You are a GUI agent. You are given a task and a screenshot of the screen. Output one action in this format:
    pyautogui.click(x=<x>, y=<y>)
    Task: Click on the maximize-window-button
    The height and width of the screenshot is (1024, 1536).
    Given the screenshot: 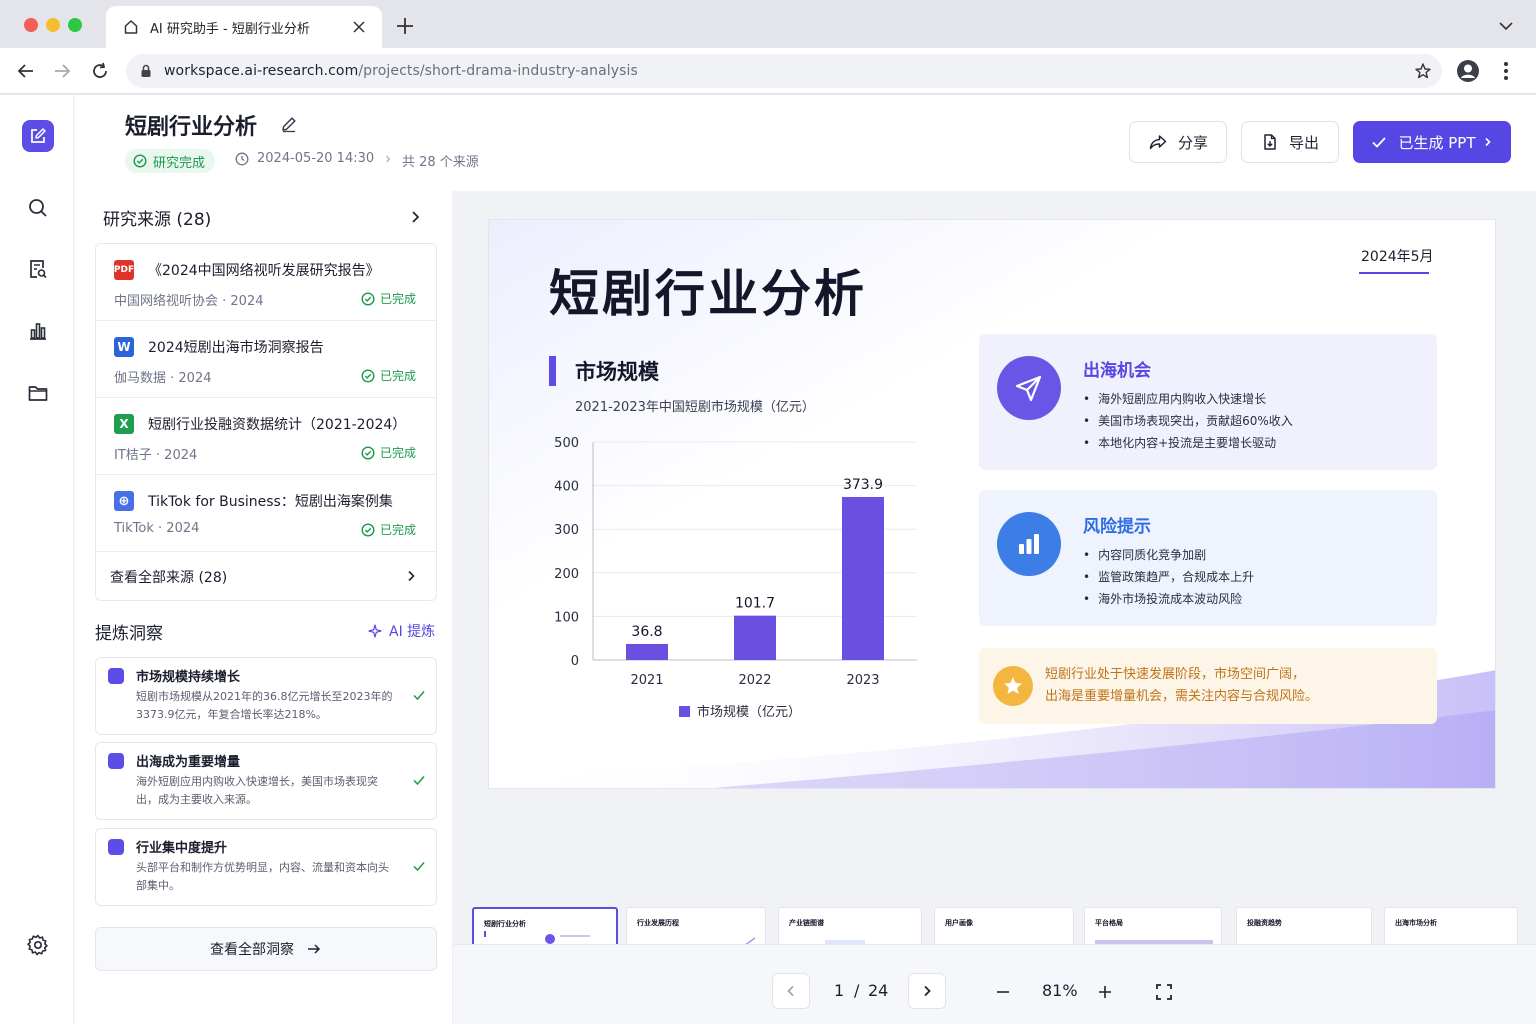 What is the action you would take?
    pyautogui.click(x=75, y=25)
    